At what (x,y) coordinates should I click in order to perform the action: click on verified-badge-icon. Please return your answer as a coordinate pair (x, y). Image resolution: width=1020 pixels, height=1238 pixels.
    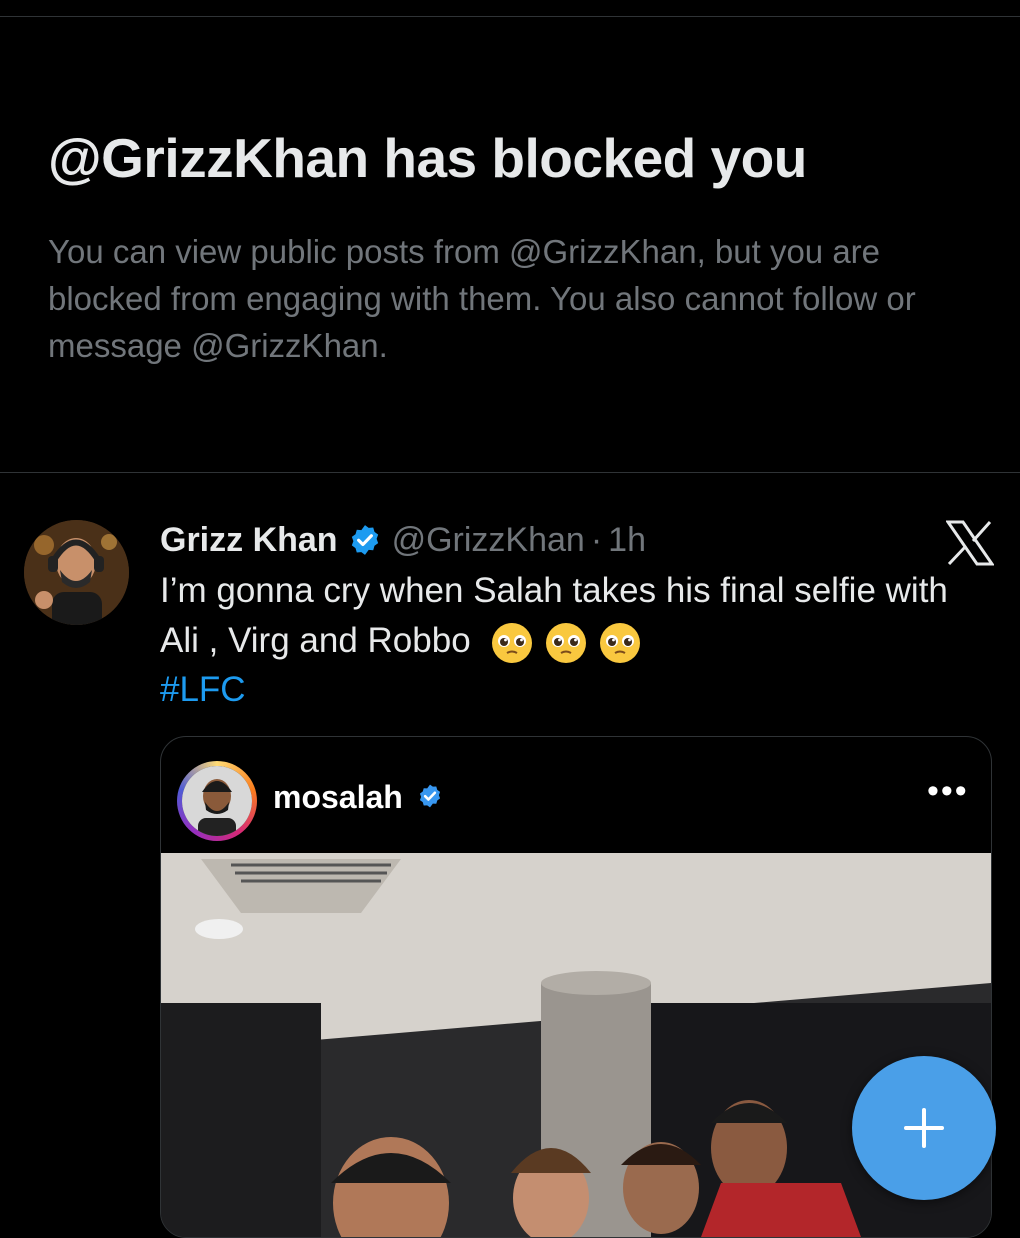
    Looking at the image, I should click on (365, 540).